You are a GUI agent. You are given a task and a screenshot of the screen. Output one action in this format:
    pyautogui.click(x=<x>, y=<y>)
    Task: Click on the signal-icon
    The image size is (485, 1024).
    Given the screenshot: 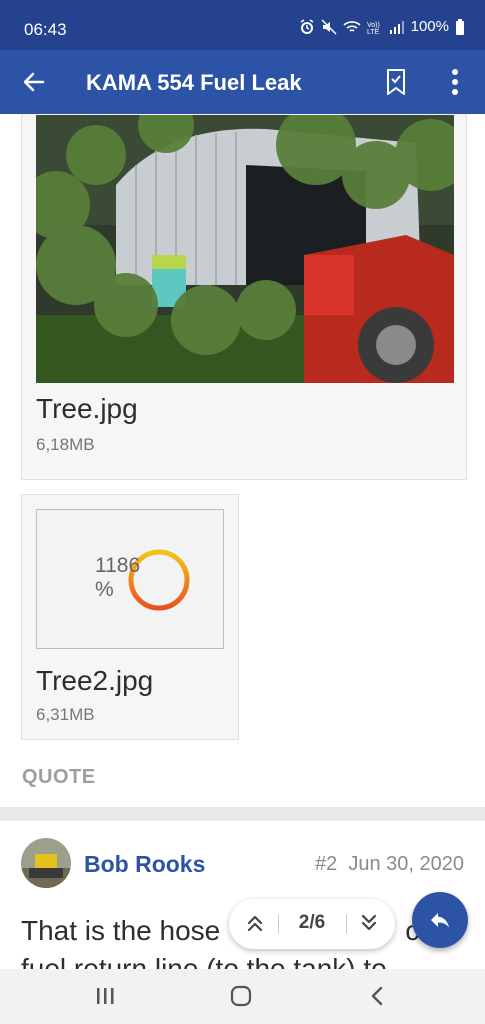 What is the action you would take?
    pyautogui.click(x=396, y=27)
    